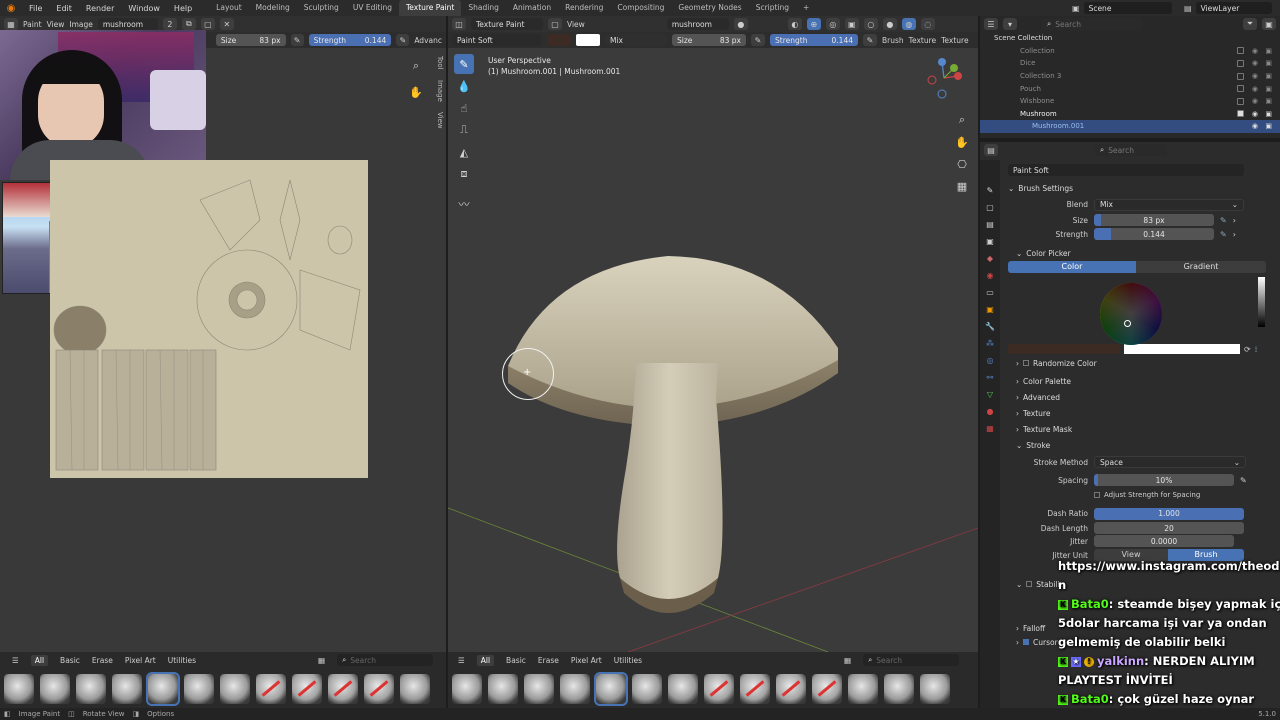 This screenshot has width=1280, height=720. Describe the element at coordinates (794, 24) in the screenshot. I see `visibility-icon: ◐` at that location.